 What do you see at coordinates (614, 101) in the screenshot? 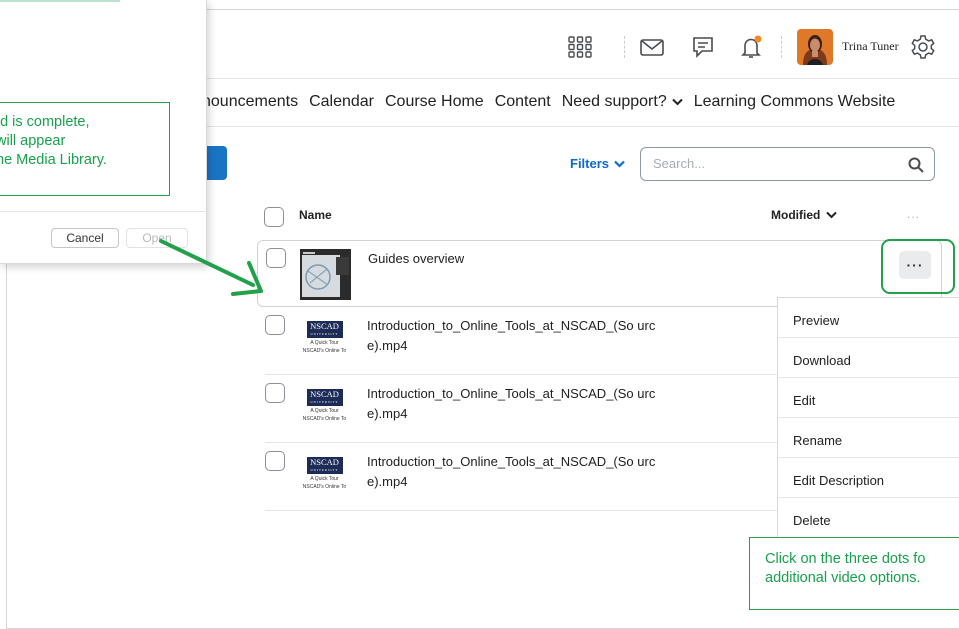
I see `nav-need-support-label: Need support?` at bounding box center [614, 101].